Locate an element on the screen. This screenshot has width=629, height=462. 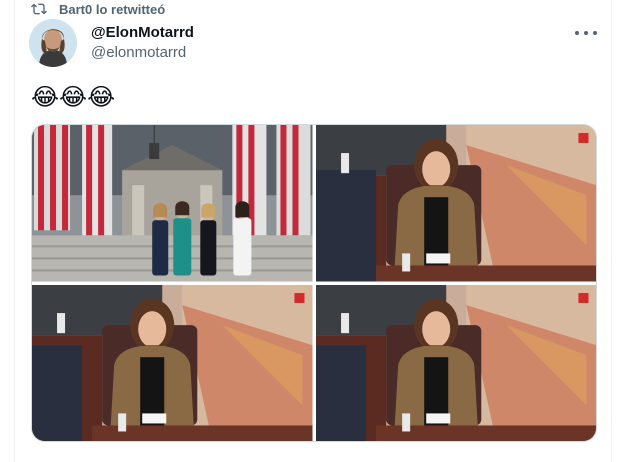
retweet-icon is located at coordinates (39, 9).